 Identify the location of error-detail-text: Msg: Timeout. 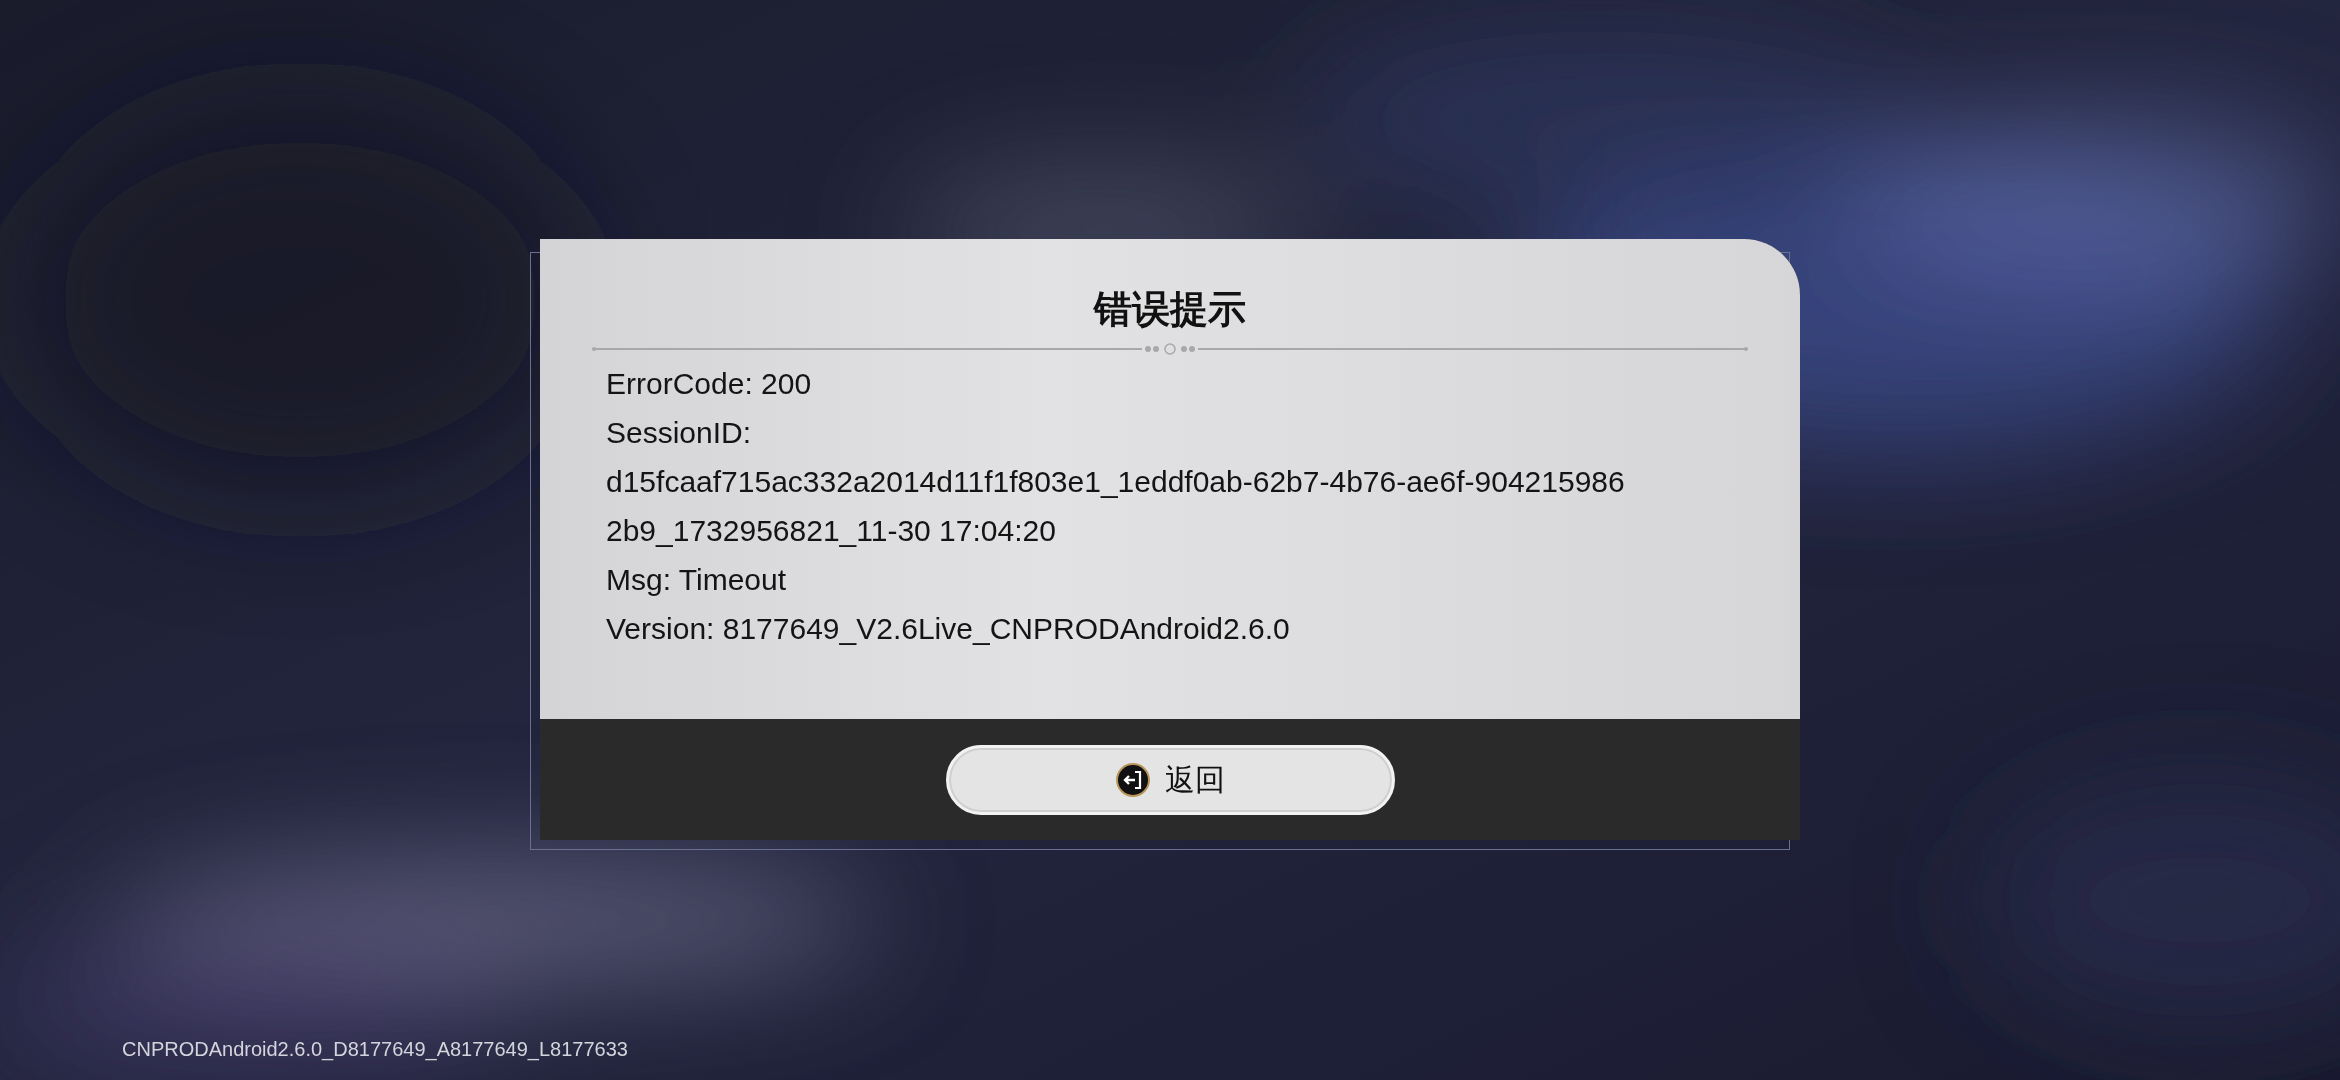
(696, 580).